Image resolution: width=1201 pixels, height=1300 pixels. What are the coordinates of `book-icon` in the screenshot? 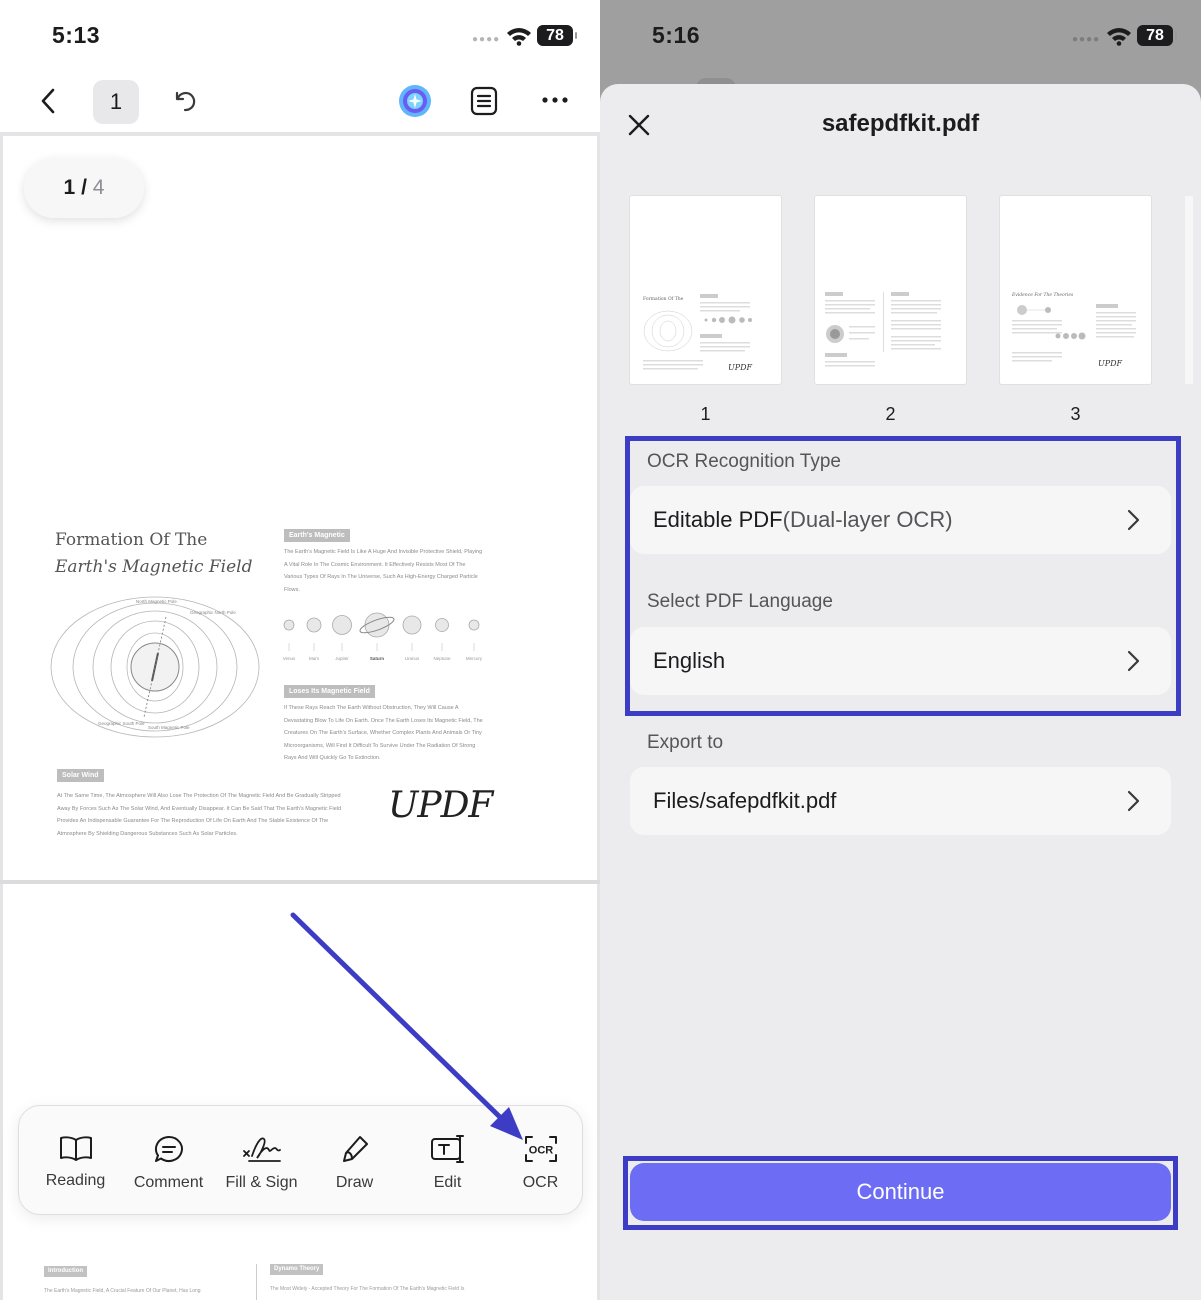 It's located at (75, 1148).